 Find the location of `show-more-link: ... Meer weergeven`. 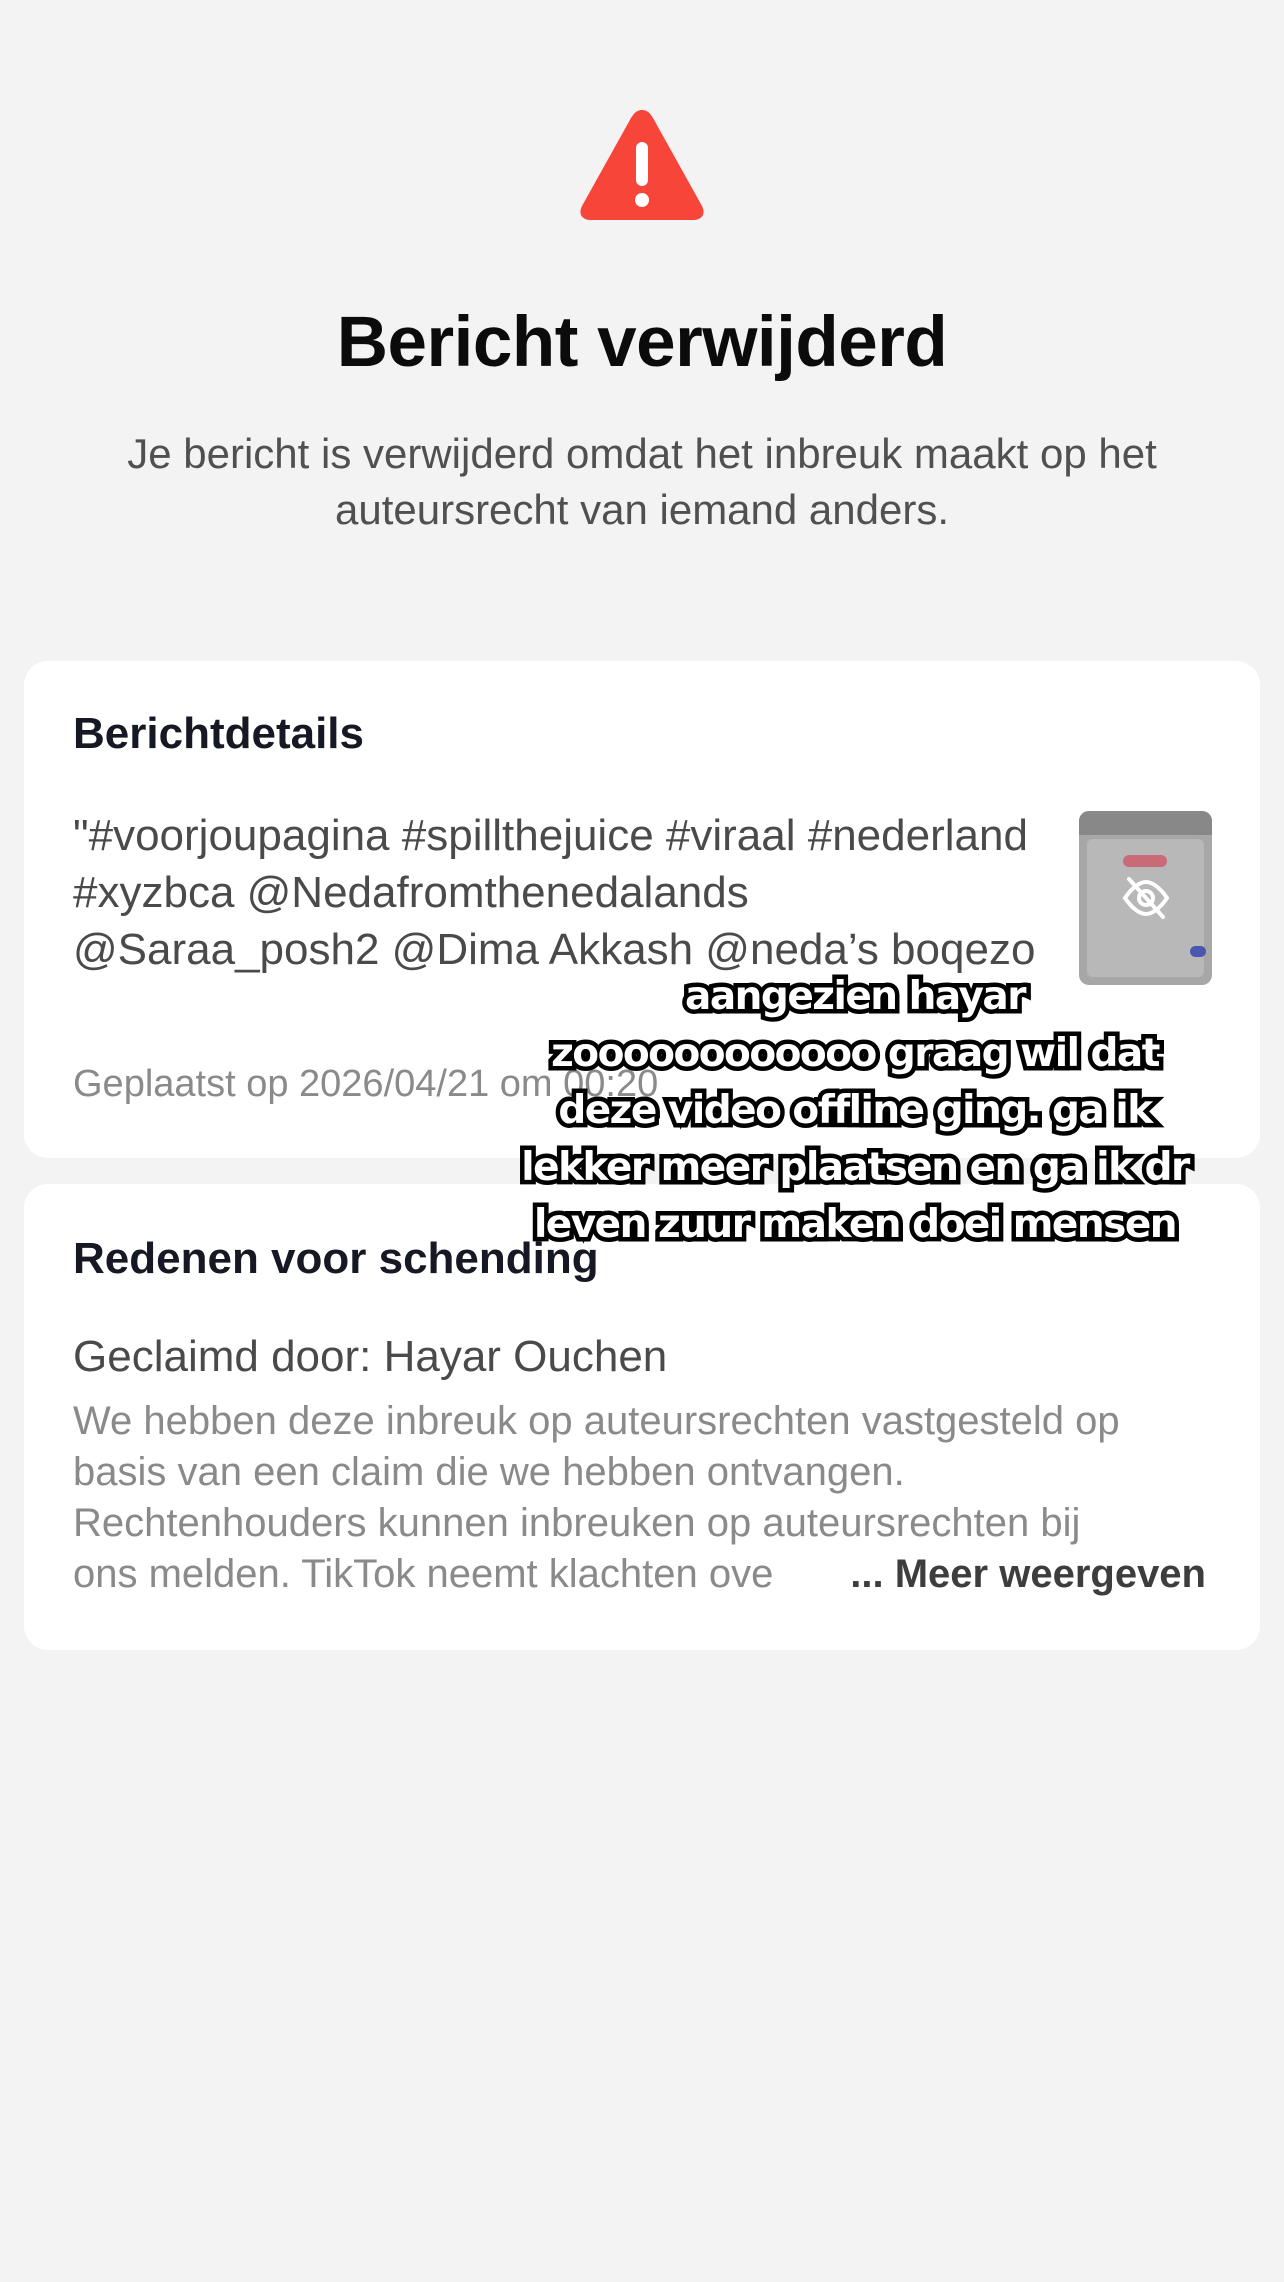

show-more-link: ... Meer weergeven is located at coordinates (1026, 1574).